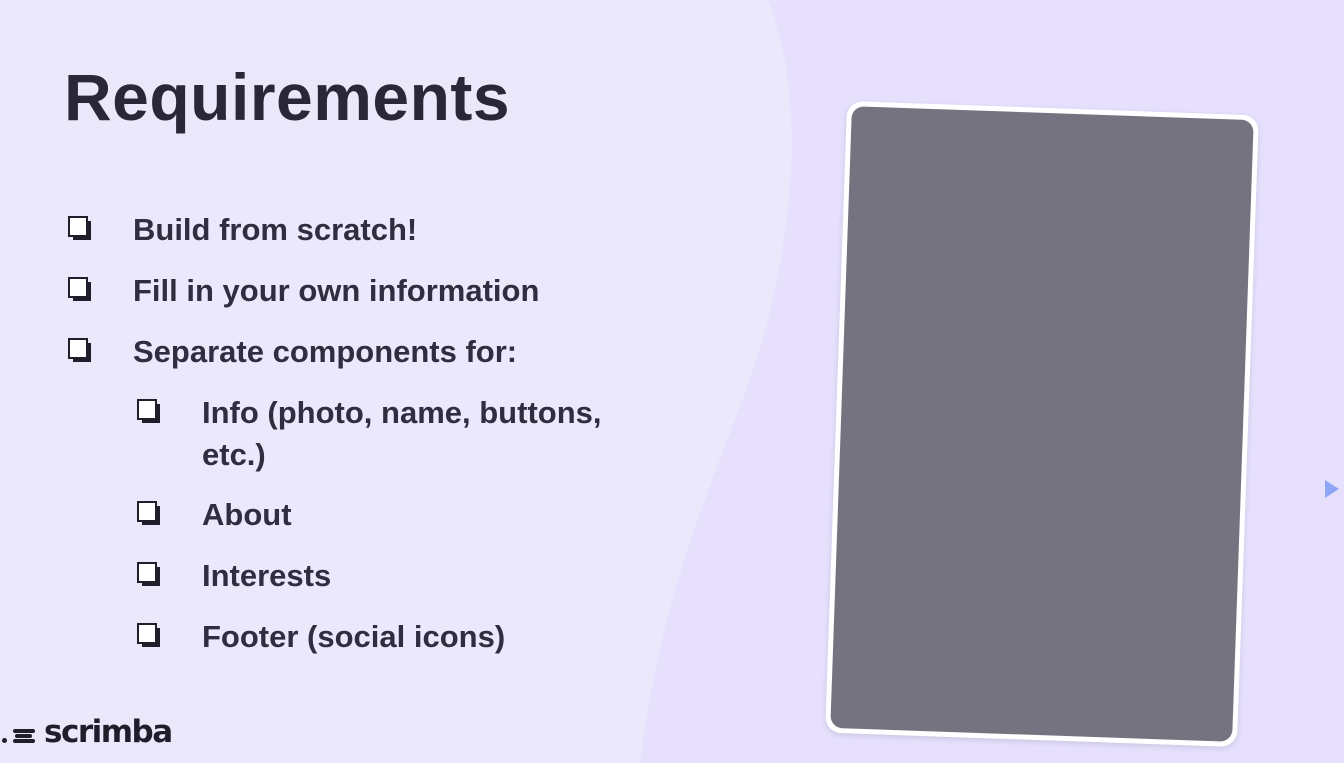 The image size is (1344, 763). I want to click on list-item: About, so click(214, 515).